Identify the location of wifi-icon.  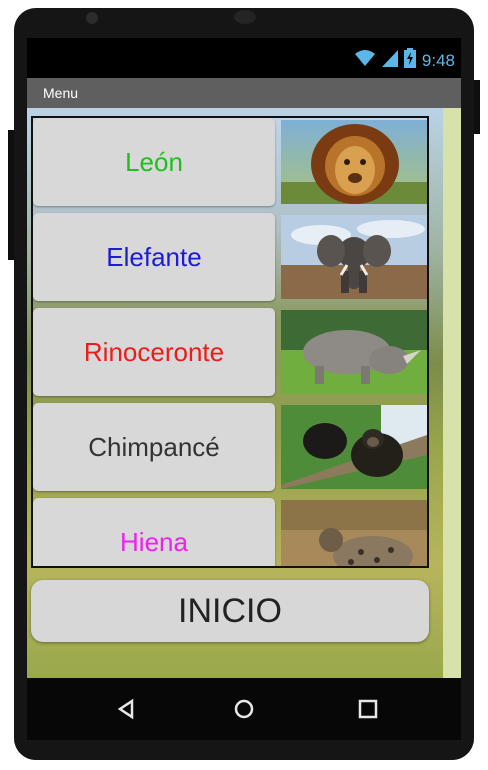
(365, 60).